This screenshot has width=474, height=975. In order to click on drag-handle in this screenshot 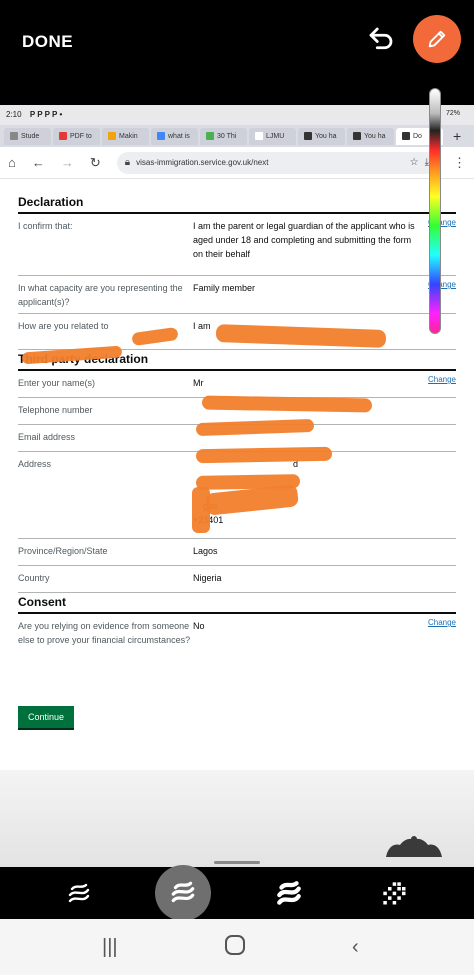, I will do `click(237, 862)`.